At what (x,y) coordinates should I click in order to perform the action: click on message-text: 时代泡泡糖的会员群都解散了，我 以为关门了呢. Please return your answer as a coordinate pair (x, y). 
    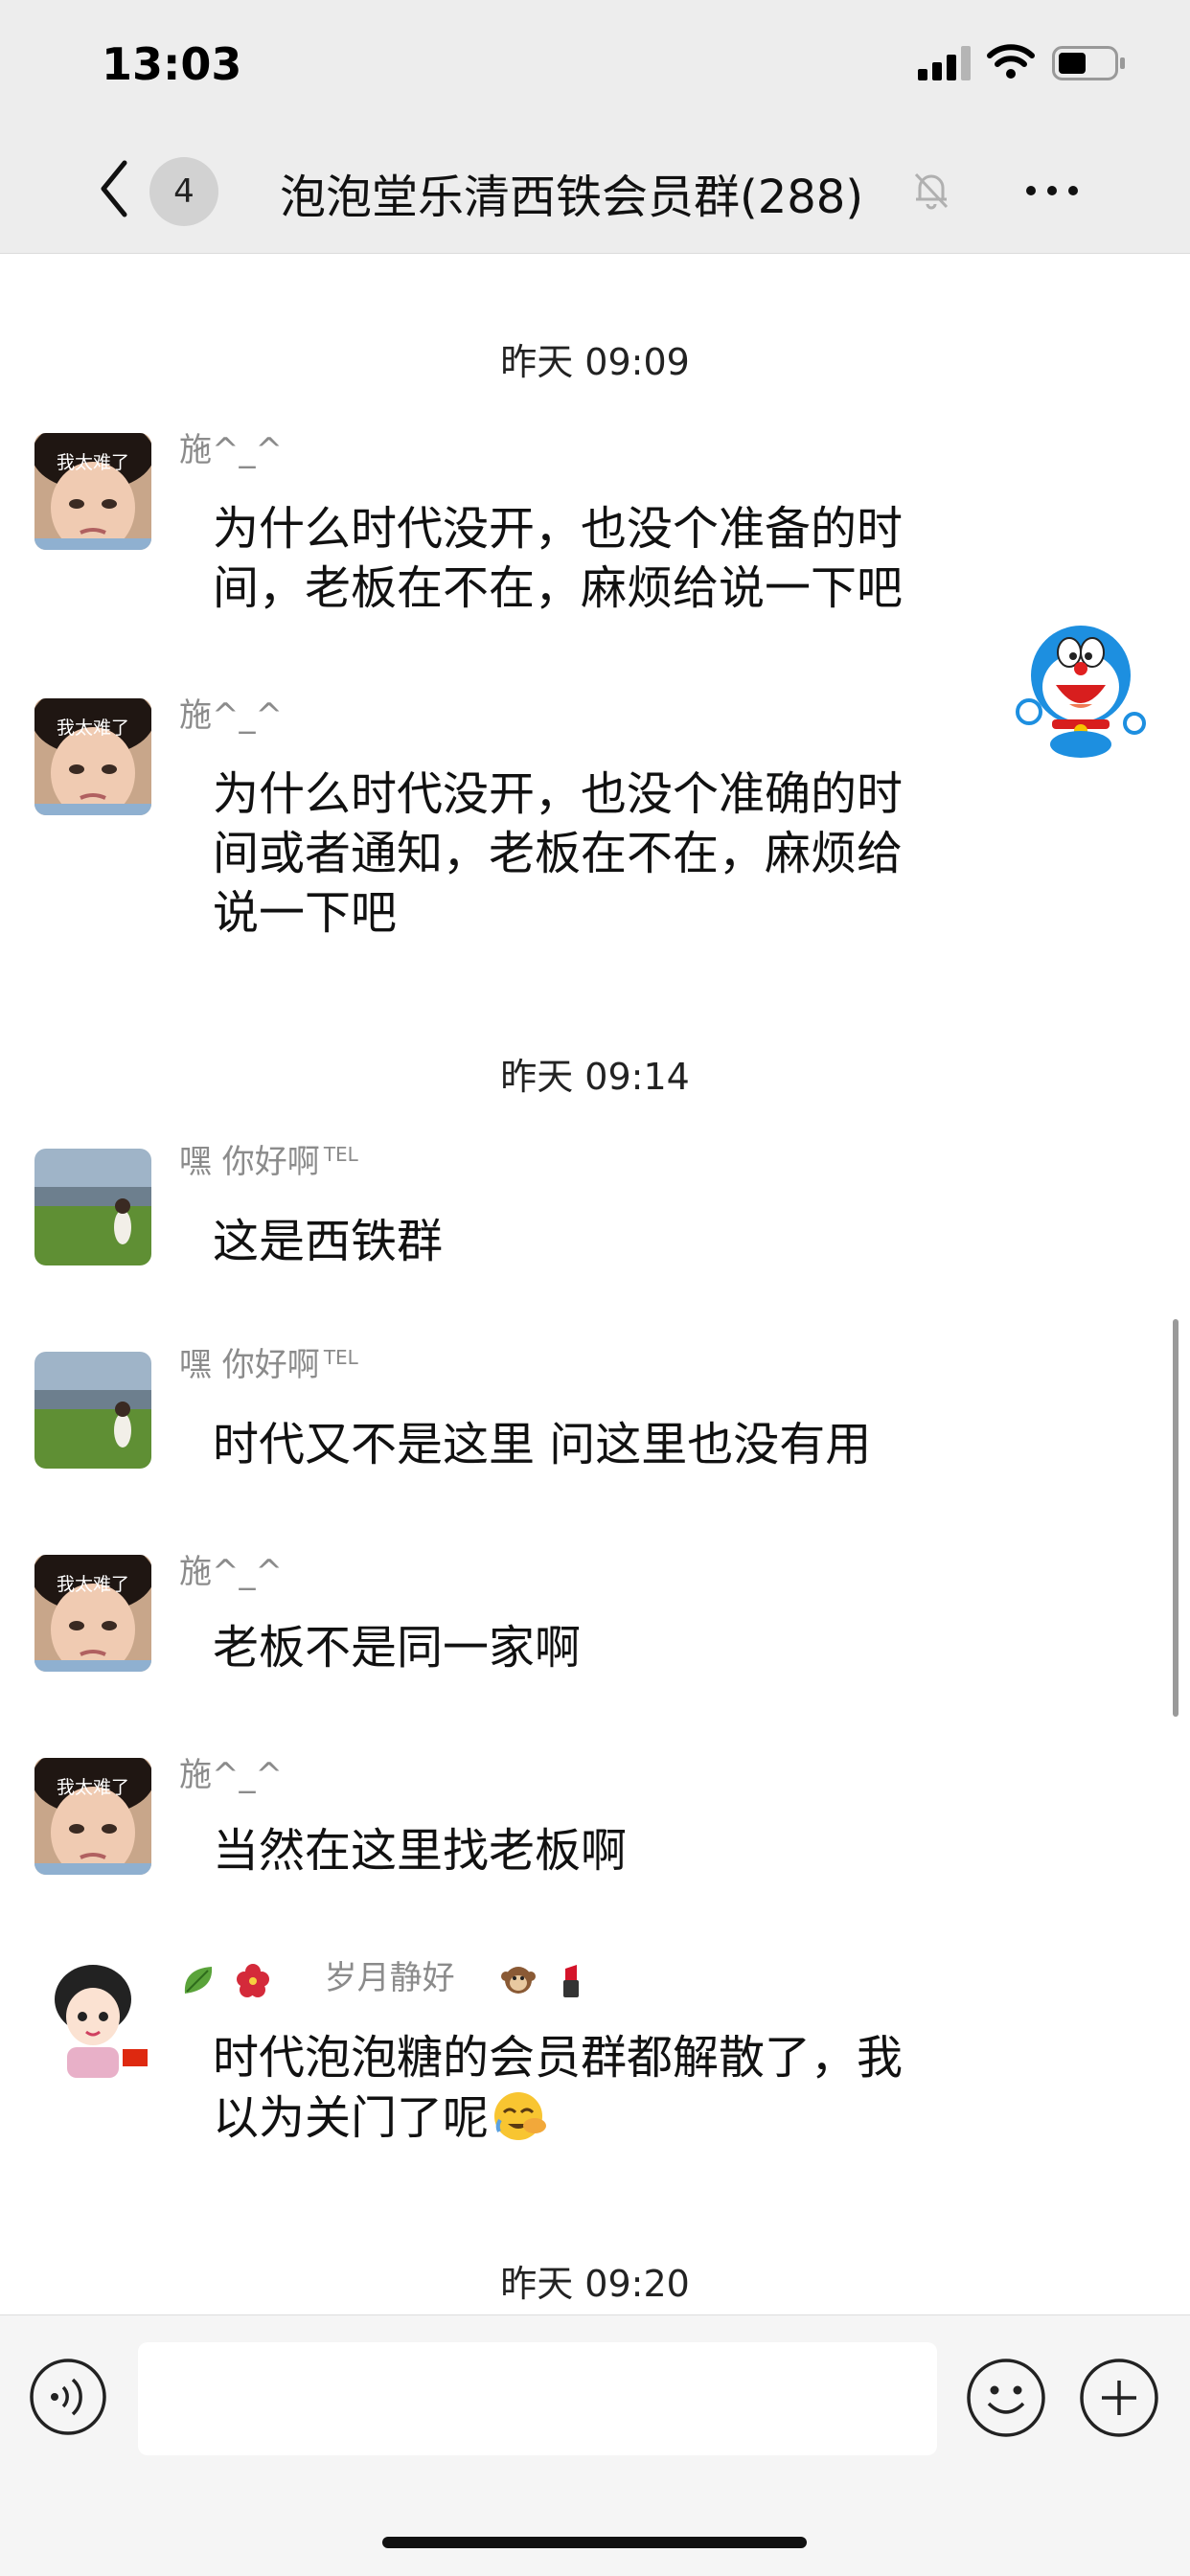
    Looking at the image, I should click on (596, 2088).